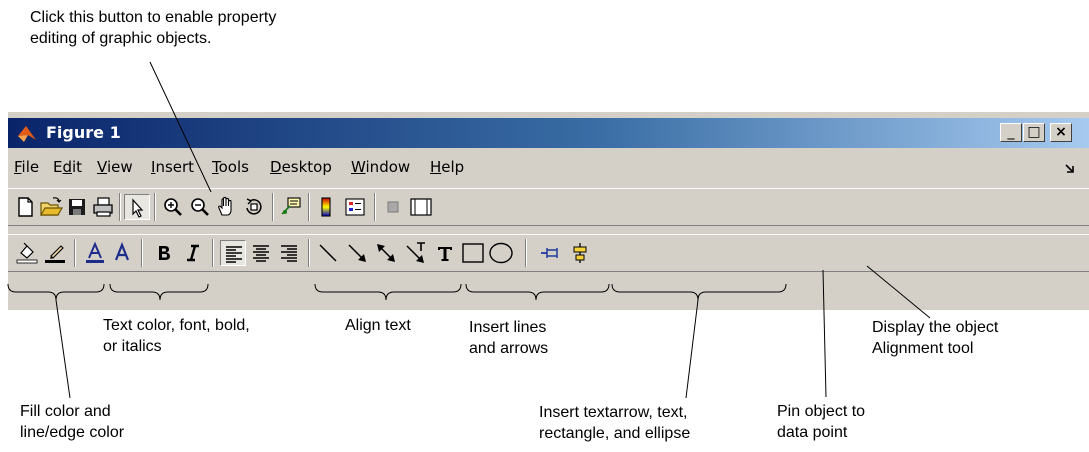 The height and width of the screenshot is (452, 1089). What do you see at coordinates (613, 412) in the screenshot?
I see `annotation-line: Insert textarrow, text,` at bounding box center [613, 412].